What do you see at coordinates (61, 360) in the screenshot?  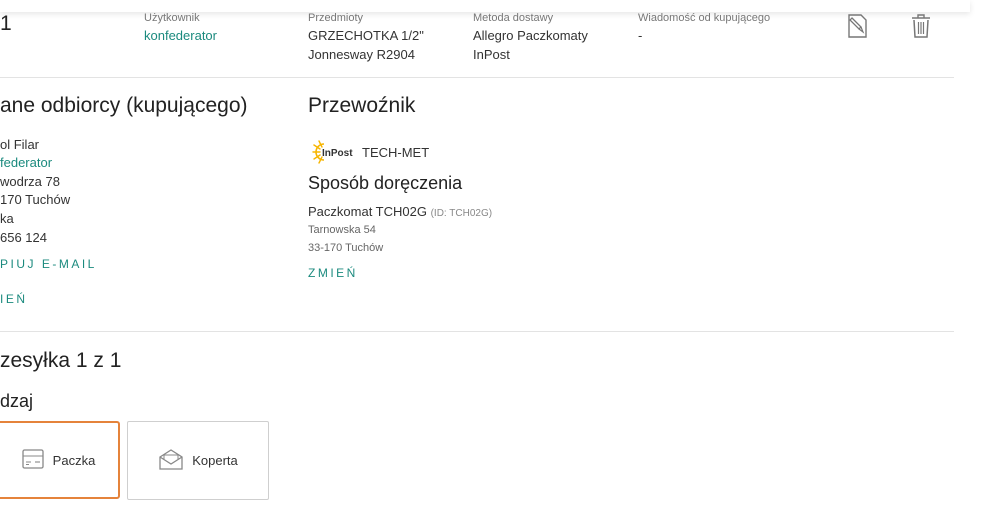 I see `shipment-title: zesyłka 1 z 1` at bounding box center [61, 360].